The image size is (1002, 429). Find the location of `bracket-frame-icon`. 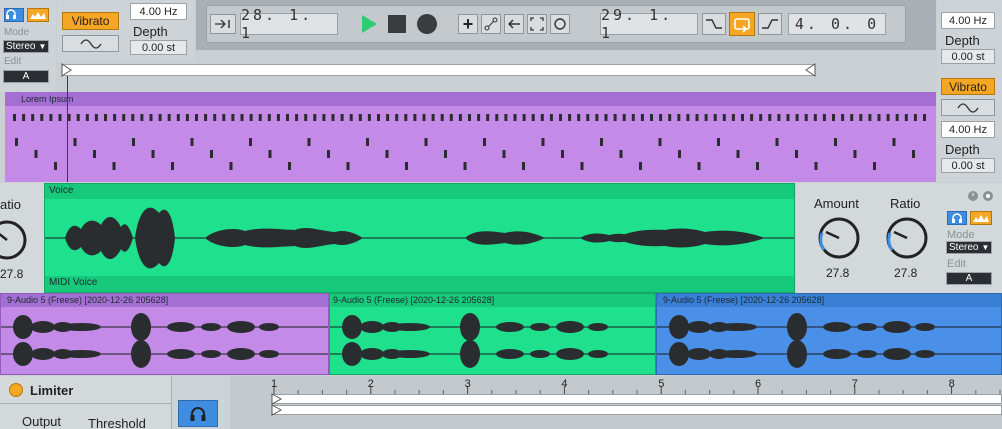

bracket-frame-icon is located at coordinates (537, 24).